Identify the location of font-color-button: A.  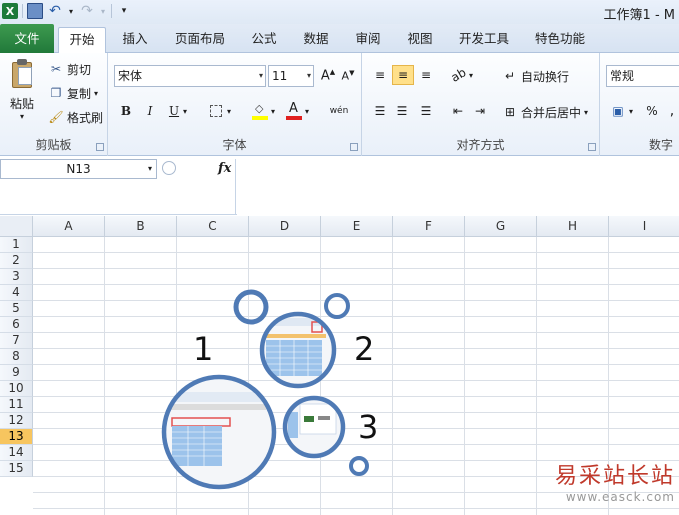
(294, 111).